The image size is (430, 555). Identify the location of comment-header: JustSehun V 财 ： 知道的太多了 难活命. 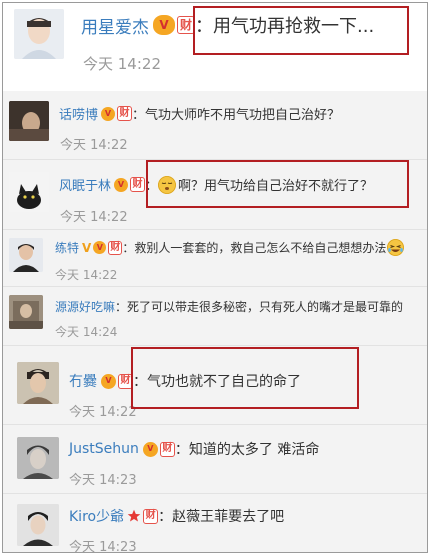
(194, 449).